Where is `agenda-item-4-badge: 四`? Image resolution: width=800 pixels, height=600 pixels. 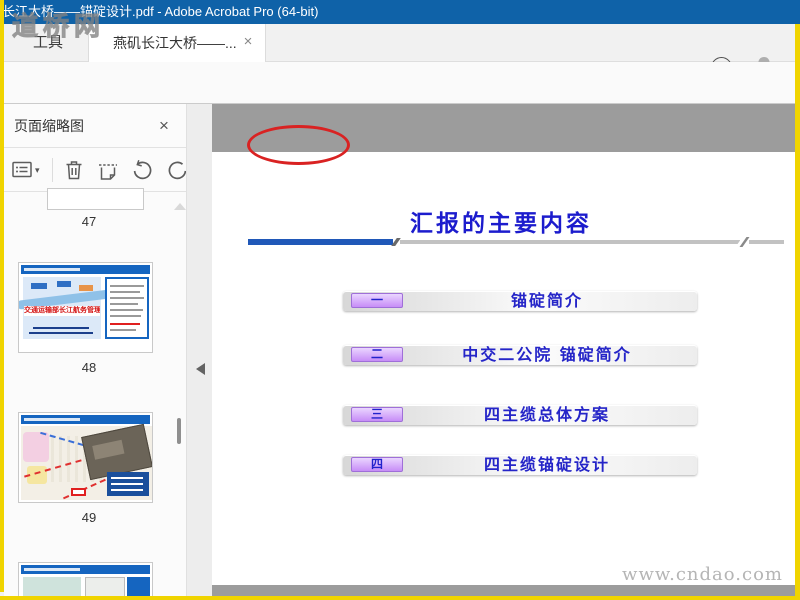
agenda-item-4-badge: 四 is located at coordinates (377, 464).